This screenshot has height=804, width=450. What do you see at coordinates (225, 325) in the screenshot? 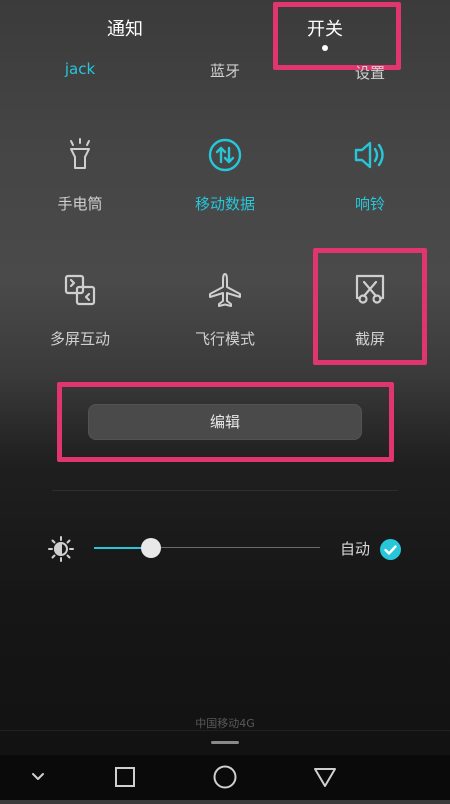
I see `toggle-airplane: 飞行模式` at bounding box center [225, 325].